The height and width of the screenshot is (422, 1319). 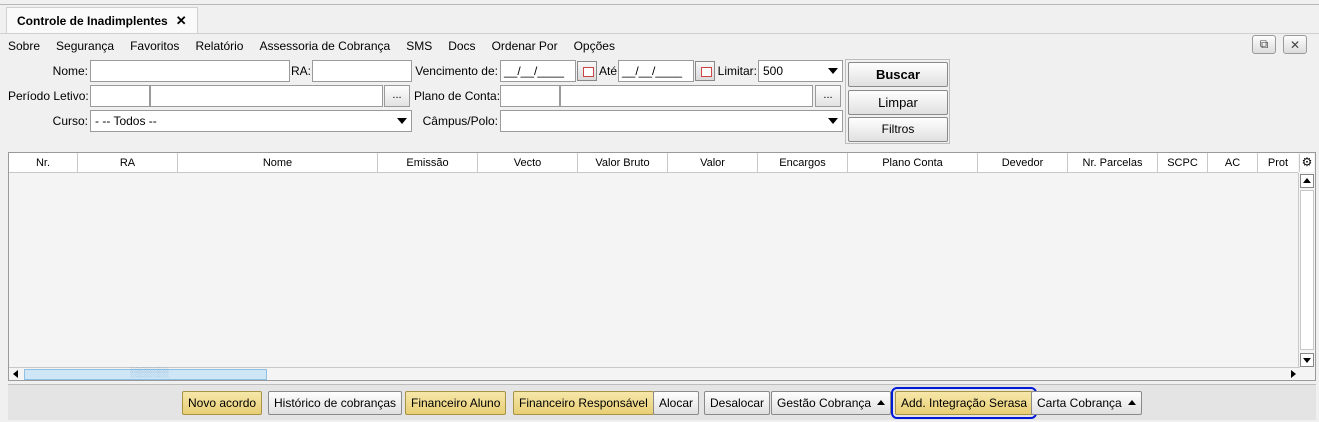 I want to click on col-prot: Prot, so click(x=1278, y=162).